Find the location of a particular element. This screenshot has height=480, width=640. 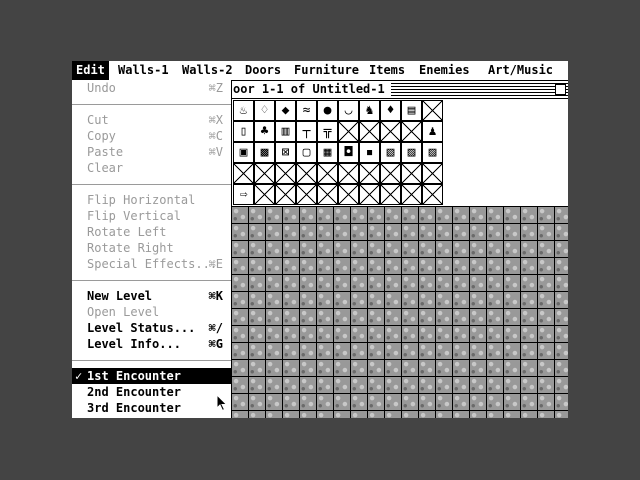

painting-icon: ◘ is located at coordinates (348, 152).